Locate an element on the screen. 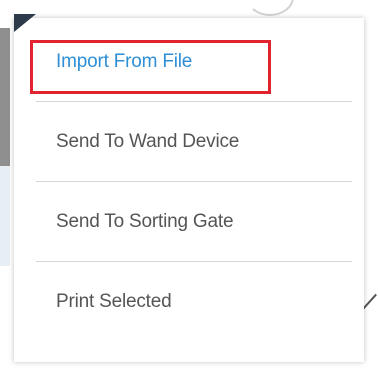 Image resolution: width=378 pixels, height=375 pixels. menu-item-label: Print Selected is located at coordinates (114, 301).